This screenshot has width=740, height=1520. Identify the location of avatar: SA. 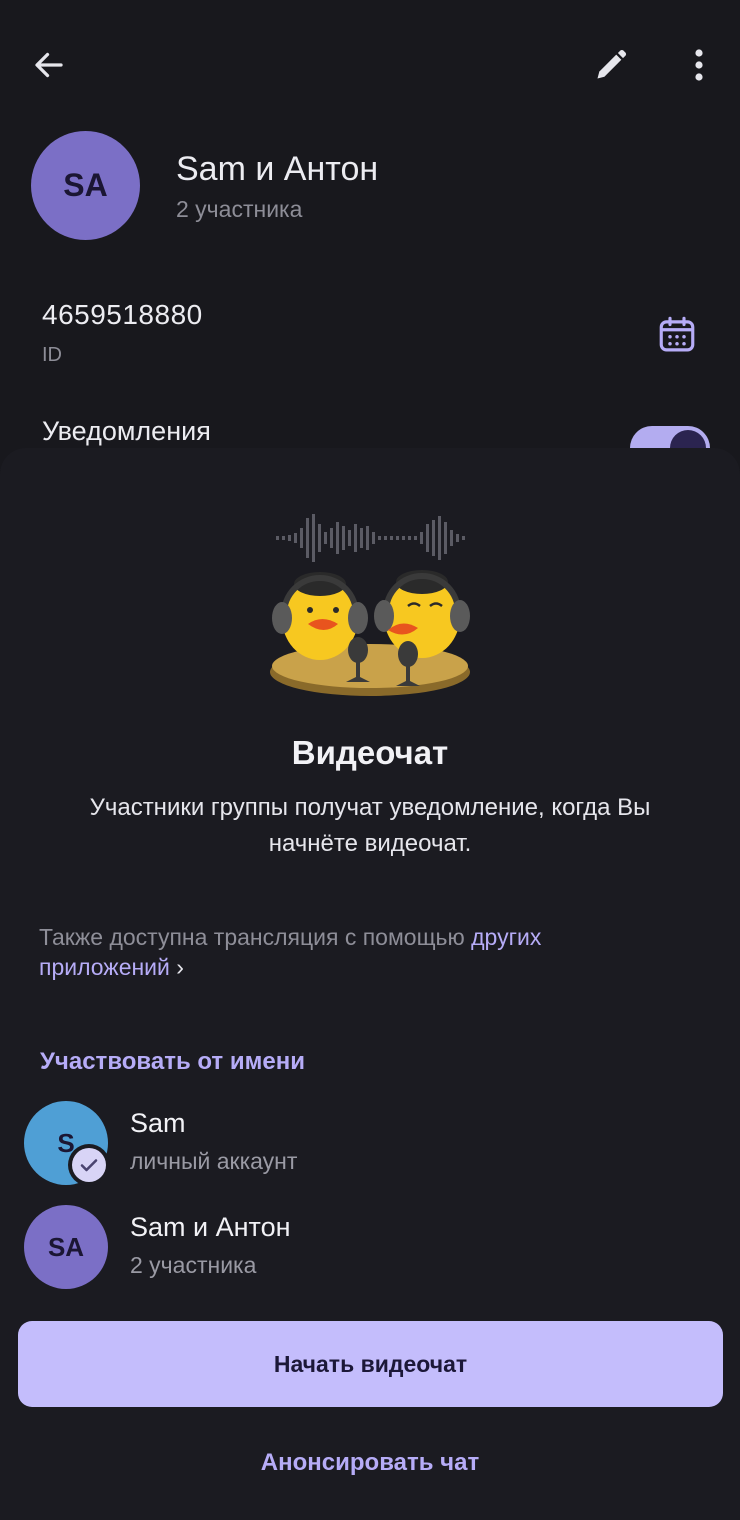
(66, 1247).